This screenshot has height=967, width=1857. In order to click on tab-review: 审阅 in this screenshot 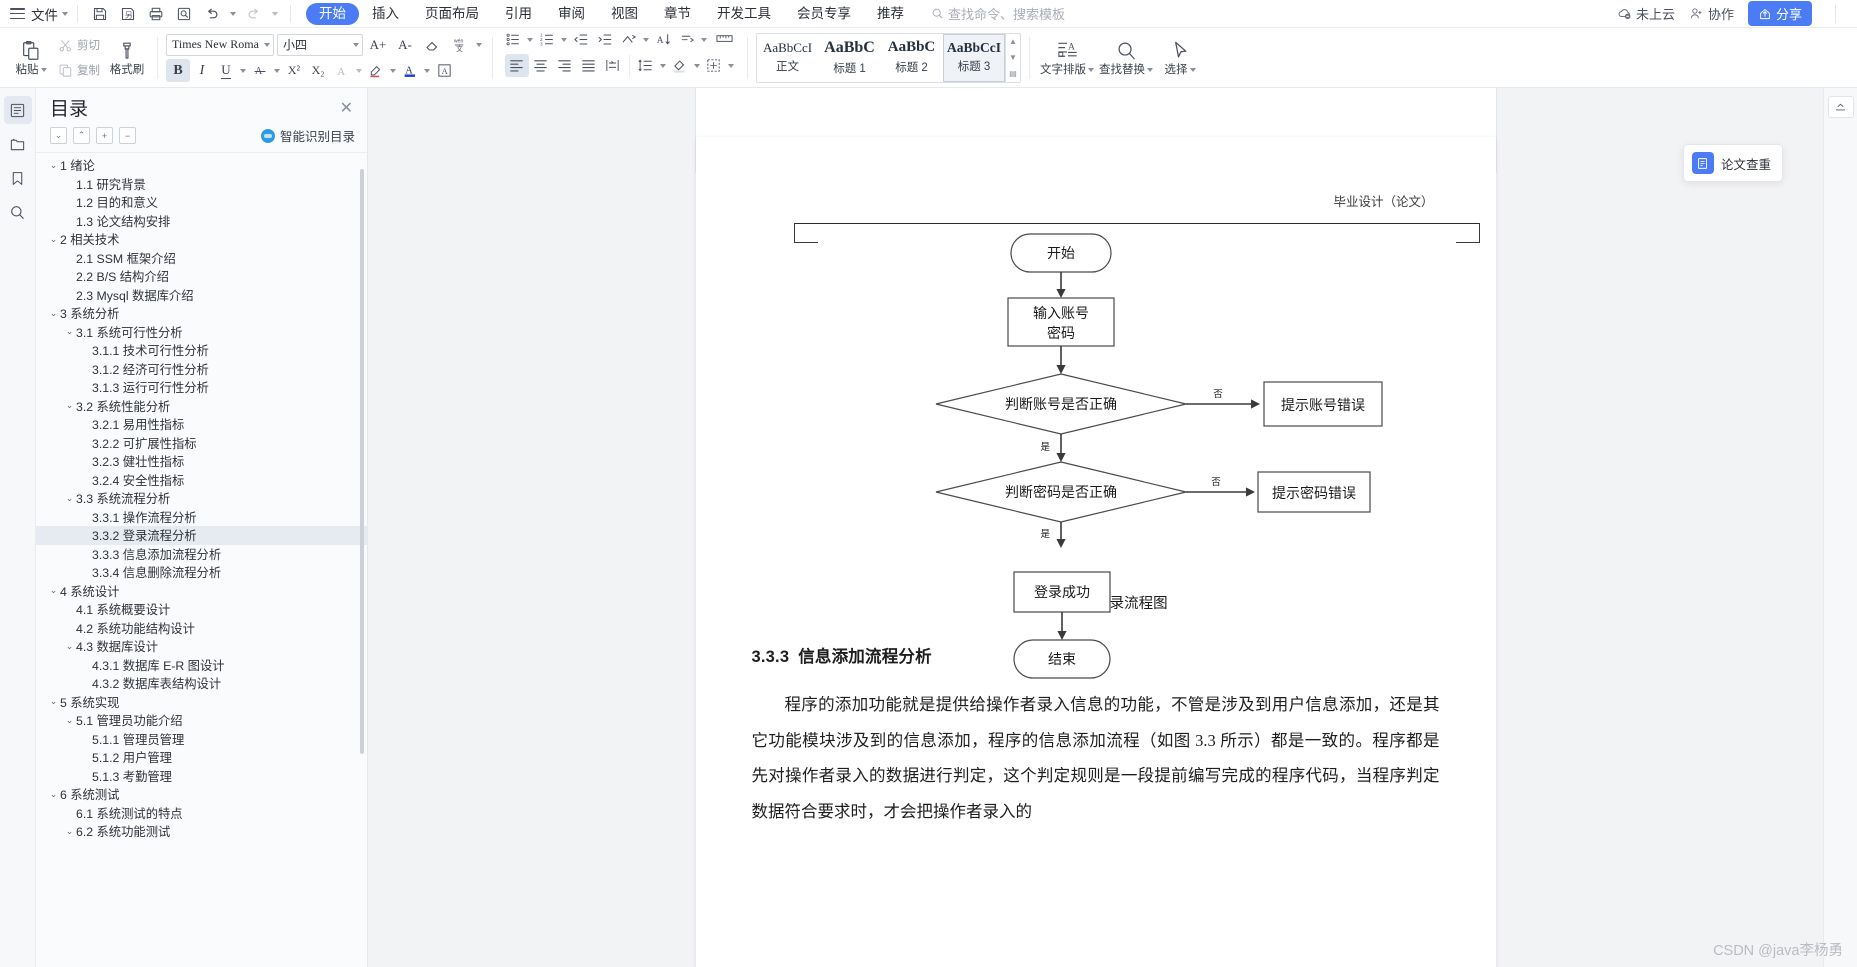, I will do `click(571, 14)`.